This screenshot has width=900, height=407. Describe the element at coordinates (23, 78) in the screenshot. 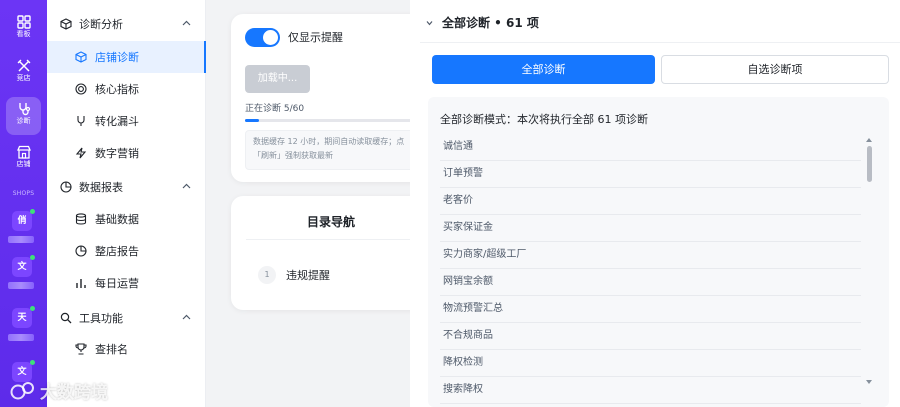

I see `rail-label: 竞店` at that location.